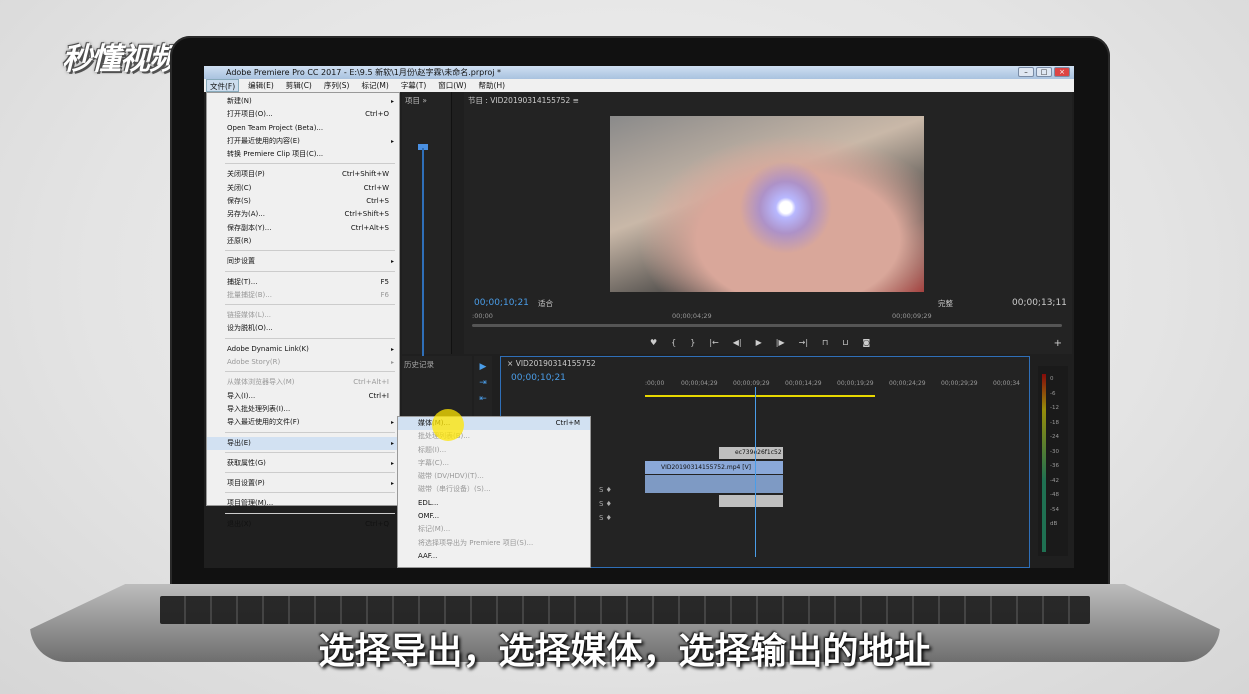 The image size is (1249, 694). Describe the element at coordinates (714, 467) in the screenshot. I see `timeline-clip: VID20190314155752.mp4 [V]` at that location.